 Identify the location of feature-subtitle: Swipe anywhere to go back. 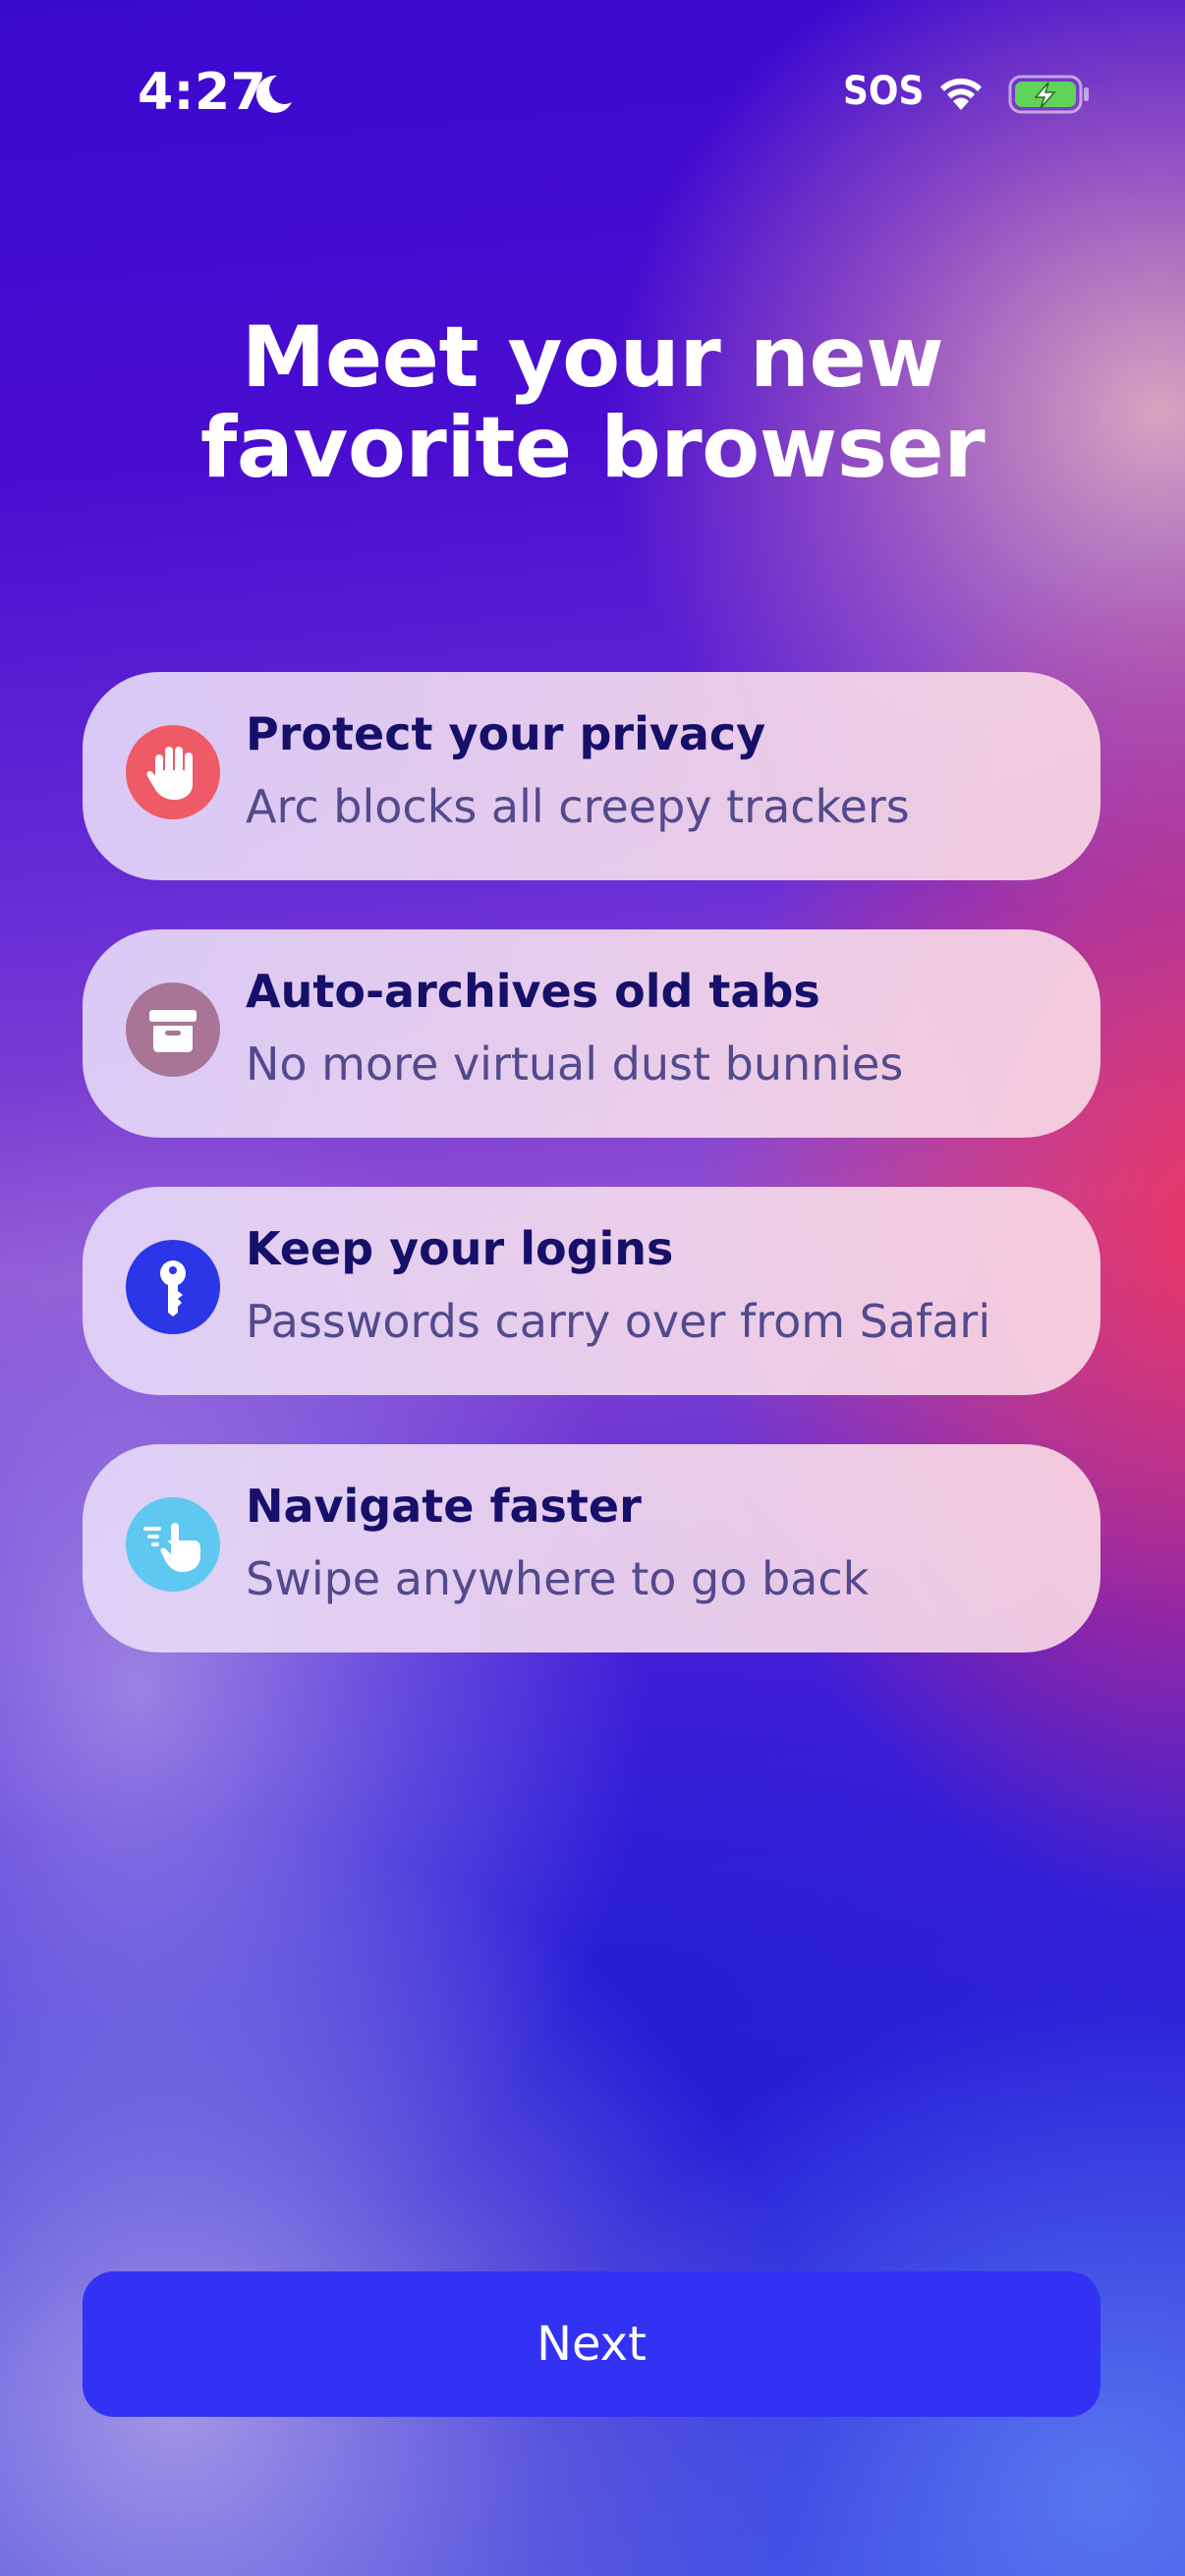
(558, 1578).